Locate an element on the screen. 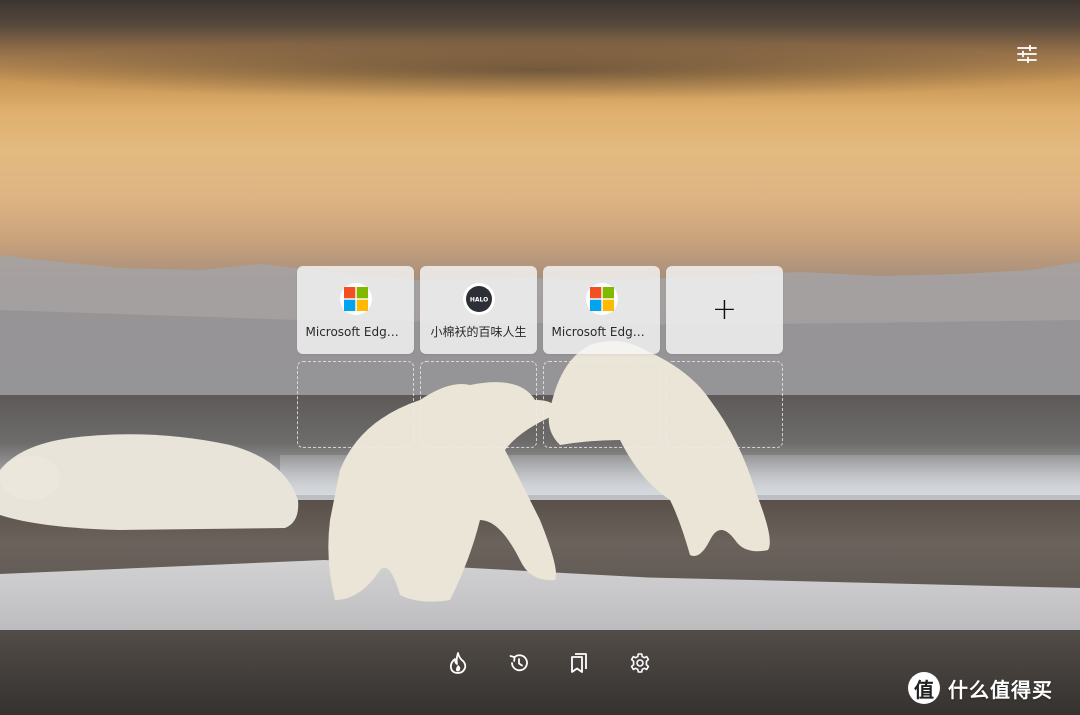  gear-icon is located at coordinates (640, 663).